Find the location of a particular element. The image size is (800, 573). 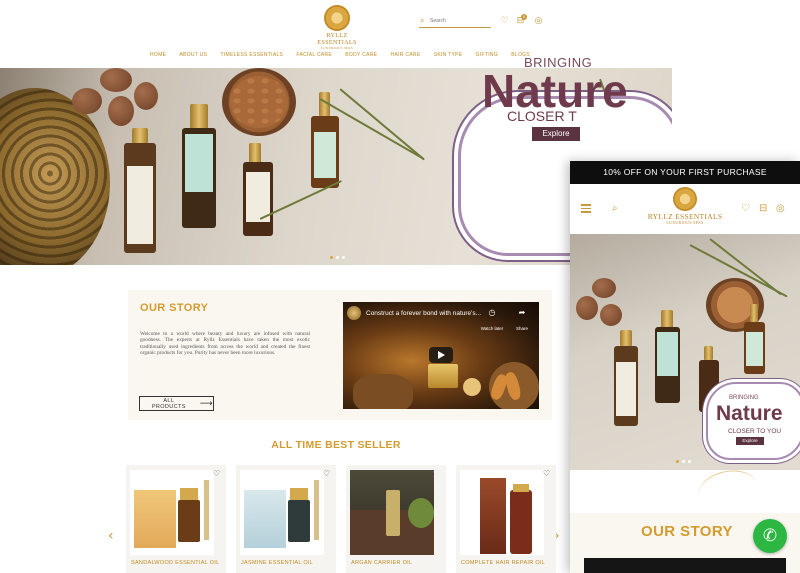

mobile-explore-button: Explore is located at coordinates (750, 441).